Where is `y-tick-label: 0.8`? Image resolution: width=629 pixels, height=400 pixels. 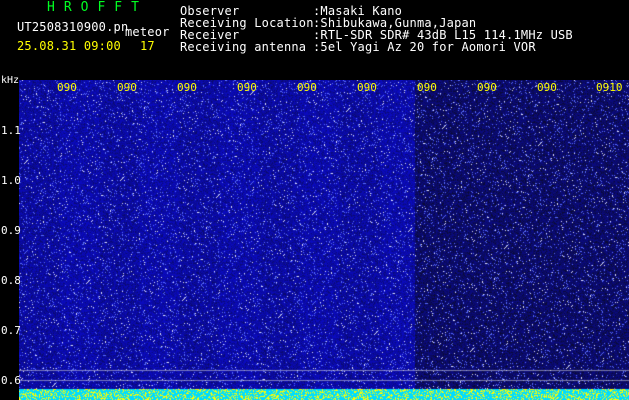 y-tick-label: 0.8 is located at coordinates (11, 280).